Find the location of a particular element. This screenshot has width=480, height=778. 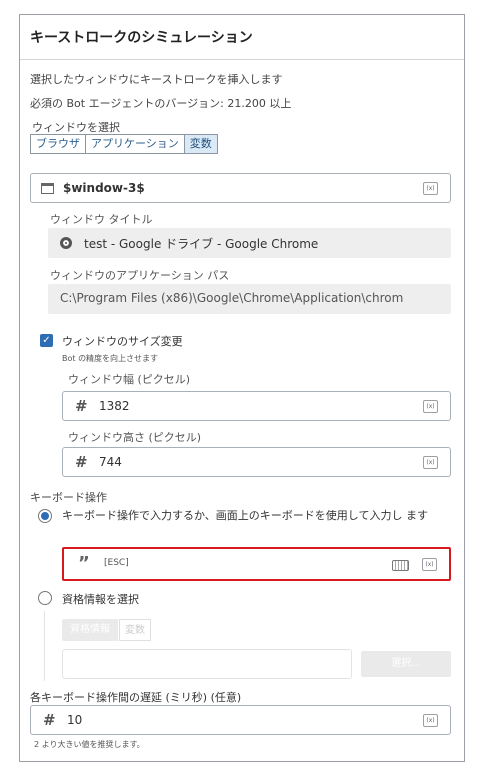

page-title: キーストロークのシミュレーション is located at coordinates (141, 38).